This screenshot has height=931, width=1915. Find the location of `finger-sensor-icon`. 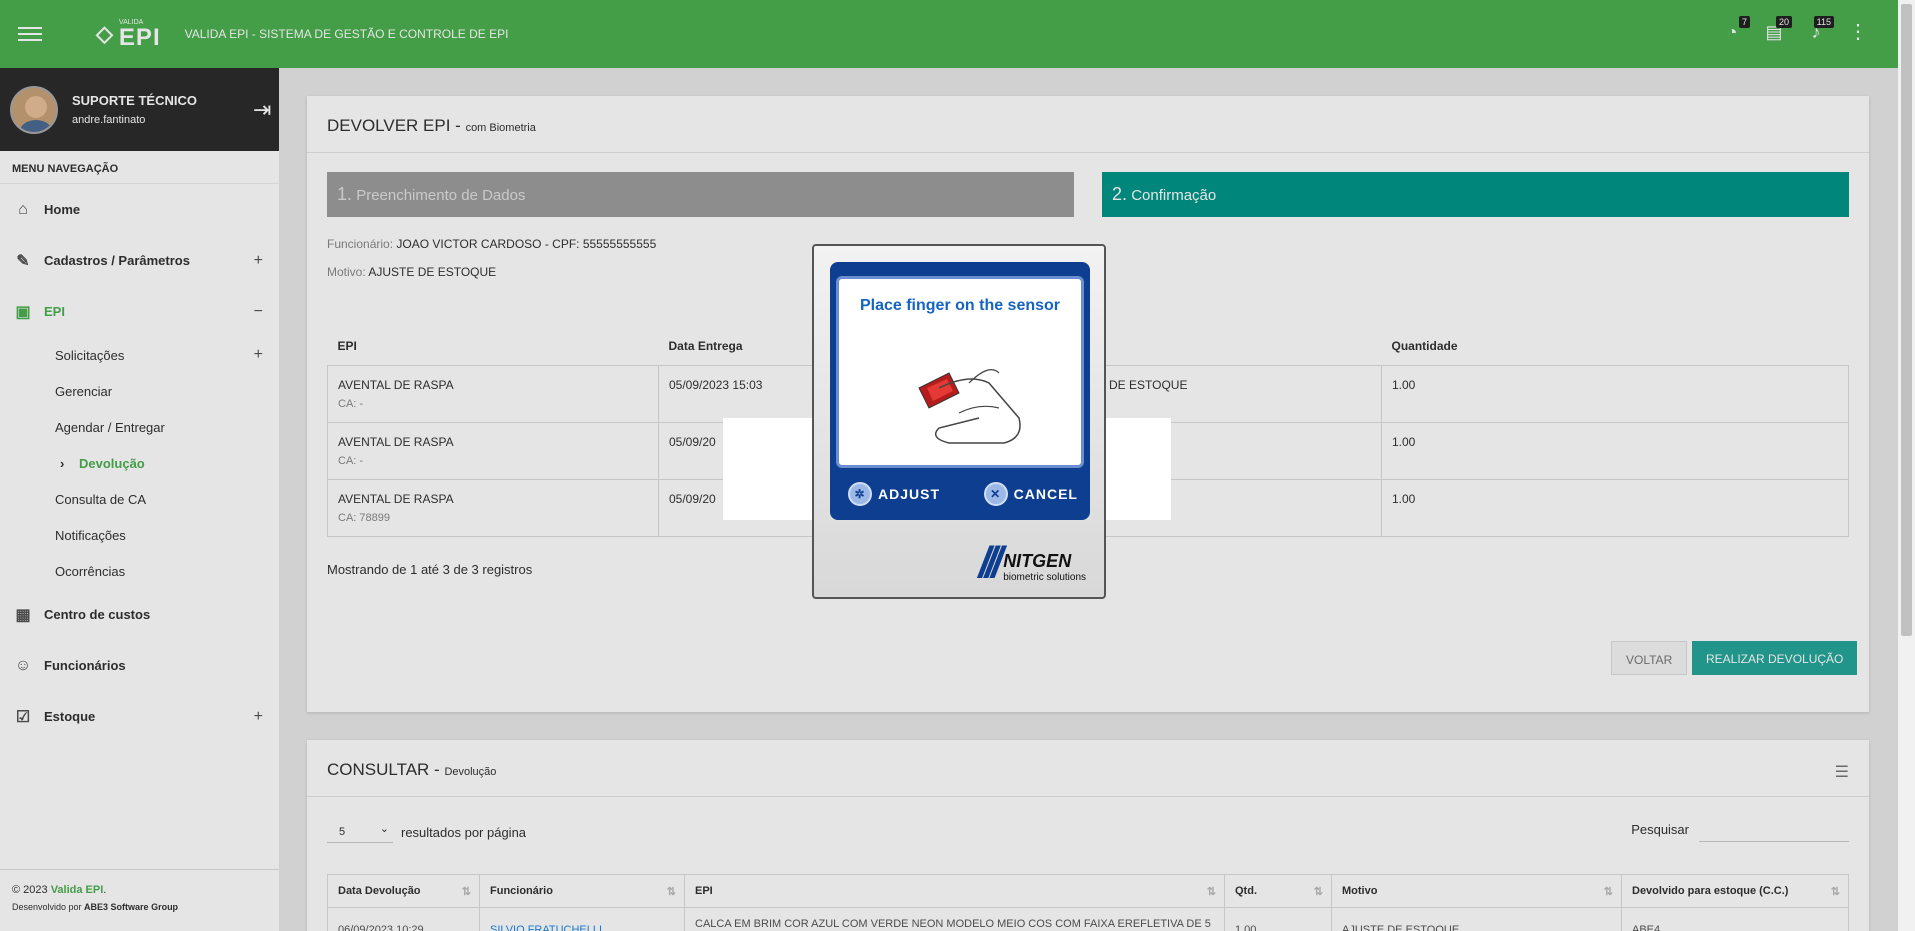

finger-sensor-icon is located at coordinates (969, 406).